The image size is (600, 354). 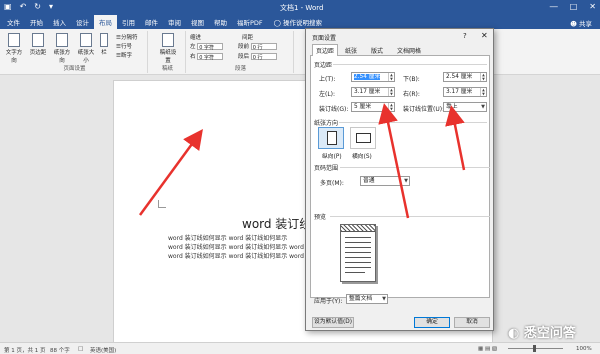 I want to click on multiple-pages-select: 普通 ▼, so click(x=385, y=181).